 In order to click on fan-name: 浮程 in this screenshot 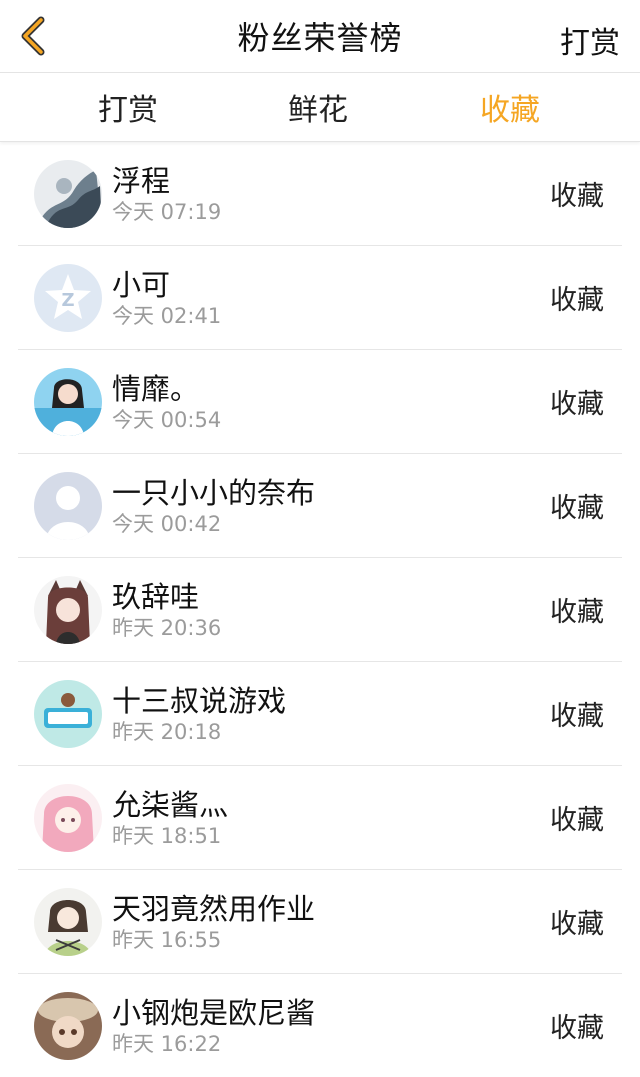, I will do `click(141, 180)`.